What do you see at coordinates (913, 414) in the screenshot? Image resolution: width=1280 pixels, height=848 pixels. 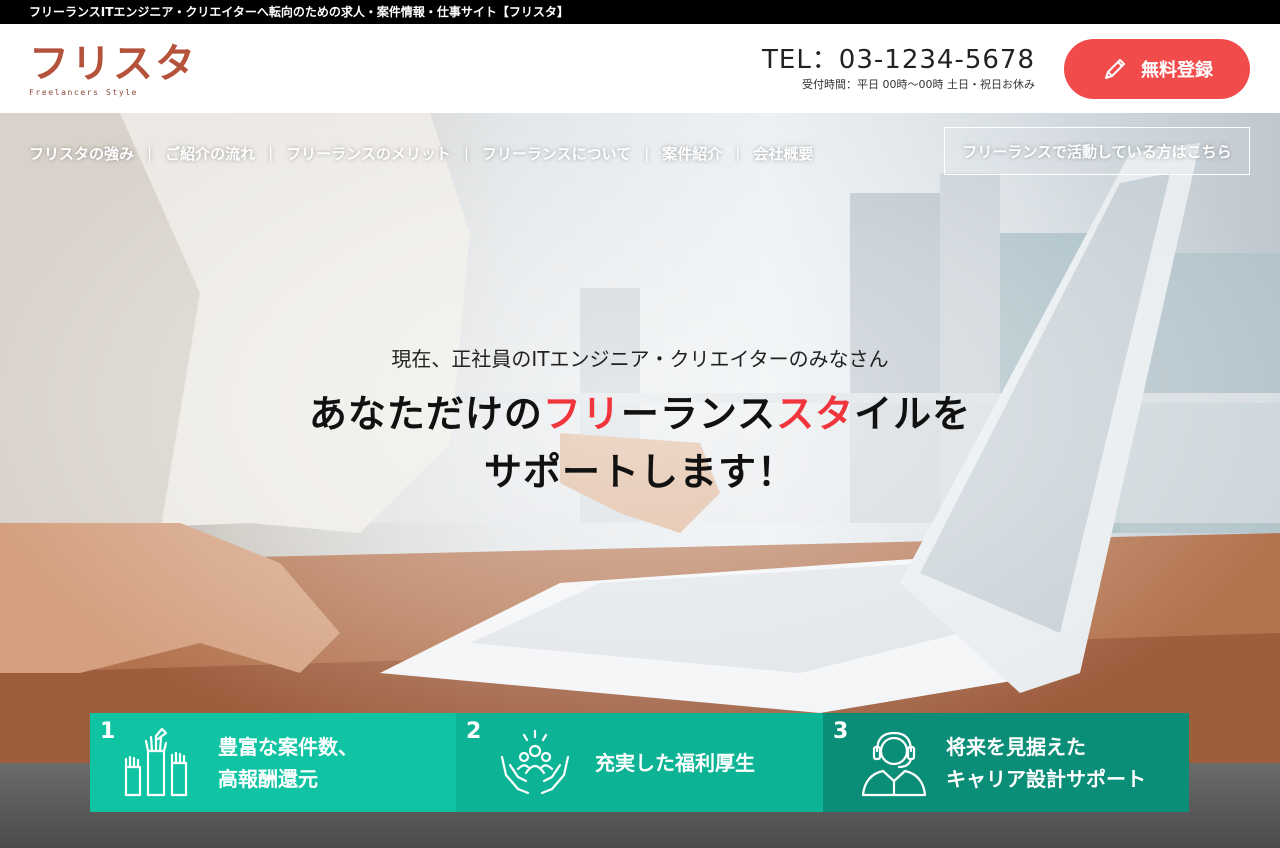 I see `hero-title-text: イルを` at bounding box center [913, 414].